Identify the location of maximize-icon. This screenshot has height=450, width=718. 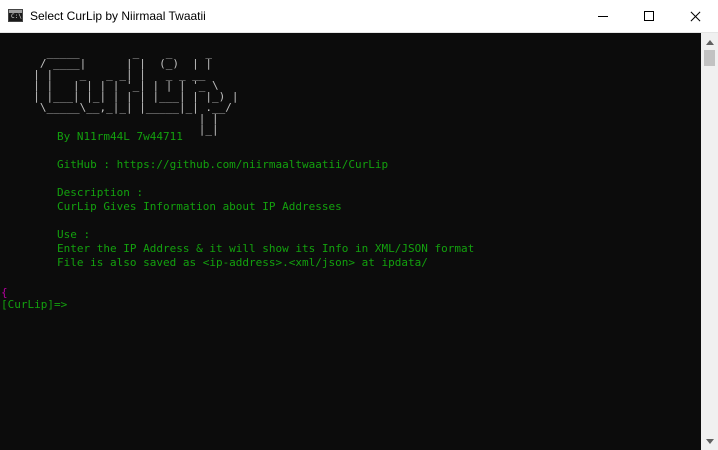
(649, 16).